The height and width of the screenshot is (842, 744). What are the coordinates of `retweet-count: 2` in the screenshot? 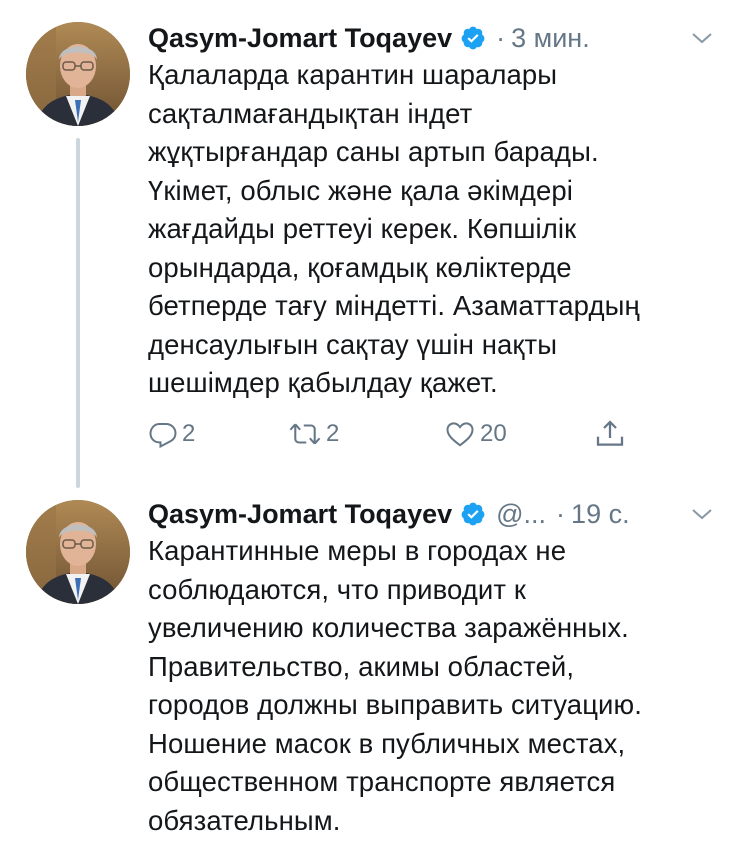 It's located at (333, 433).